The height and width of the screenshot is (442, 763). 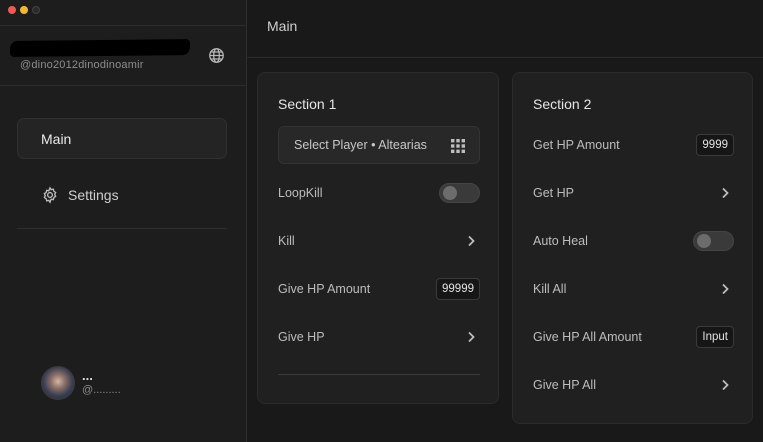 I want to click on nav-item-label: Settings, so click(x=93, y=194).